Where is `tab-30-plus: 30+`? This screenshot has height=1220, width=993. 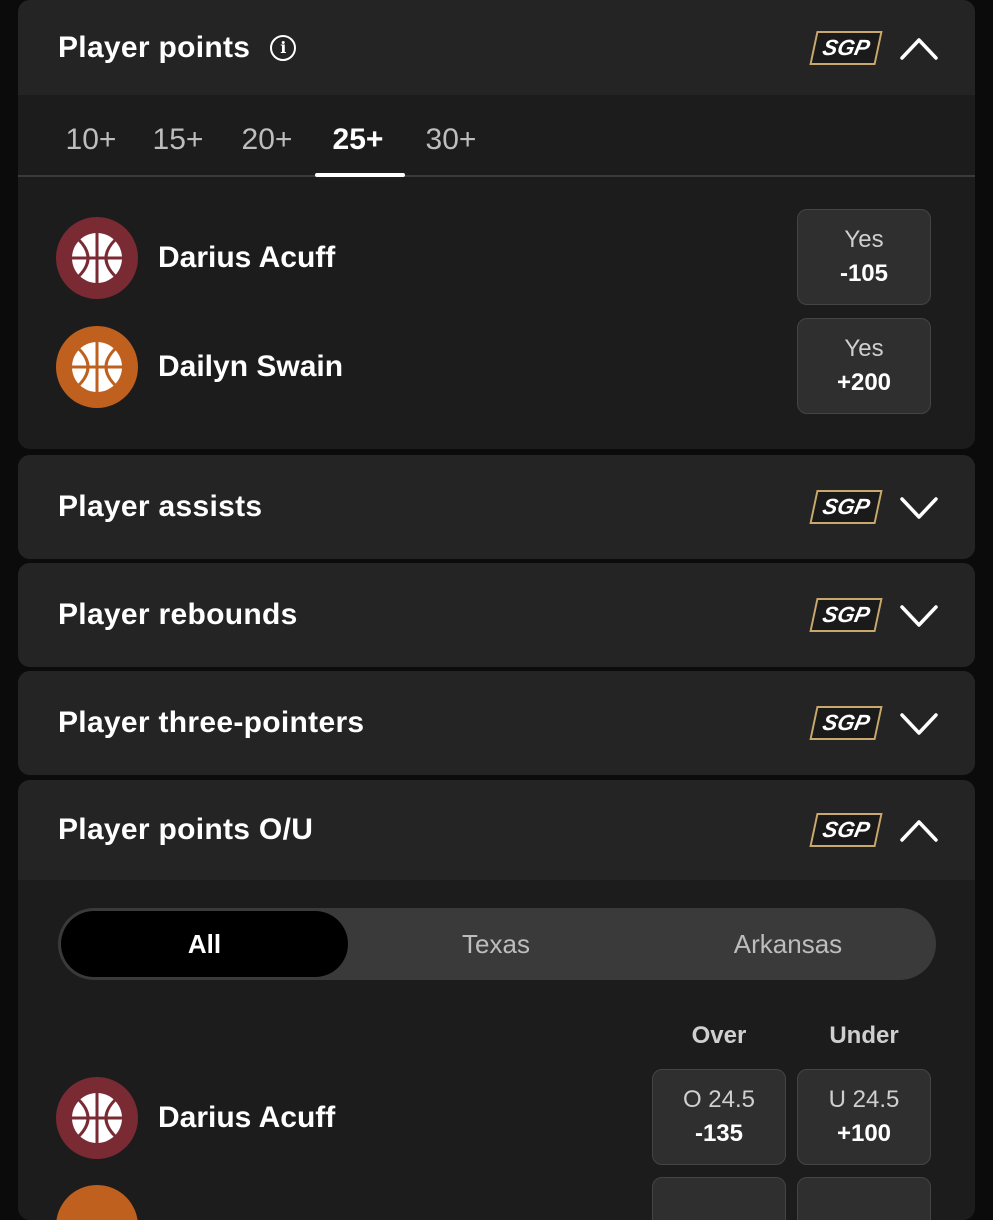
tab-30-plus: 30+ is located at coordinates (451, 140).